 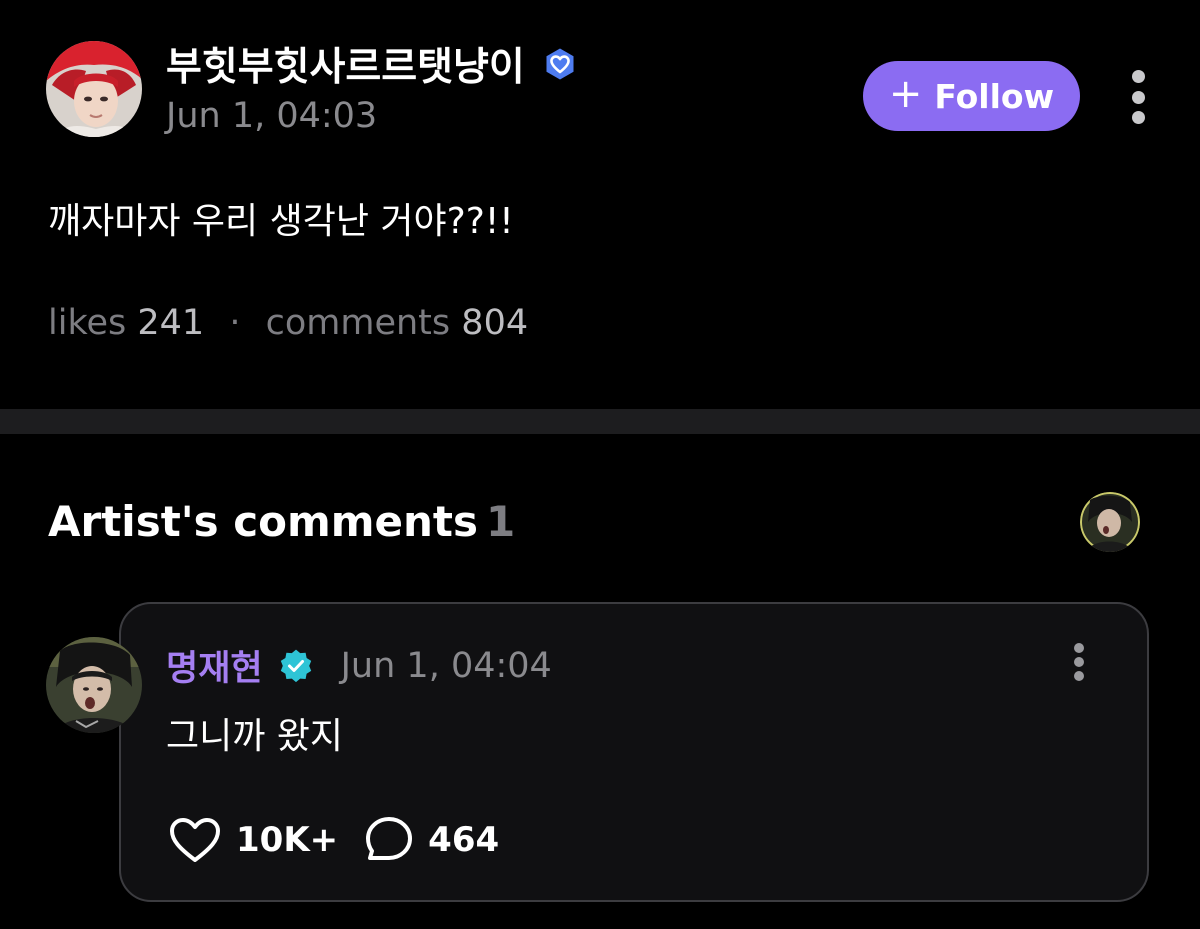 What do you see at coordinates (345, 64) in the screenshot?
I see `post-author-name: 부힛부힛사르르탯냥이` at bounding box center [345, 64].